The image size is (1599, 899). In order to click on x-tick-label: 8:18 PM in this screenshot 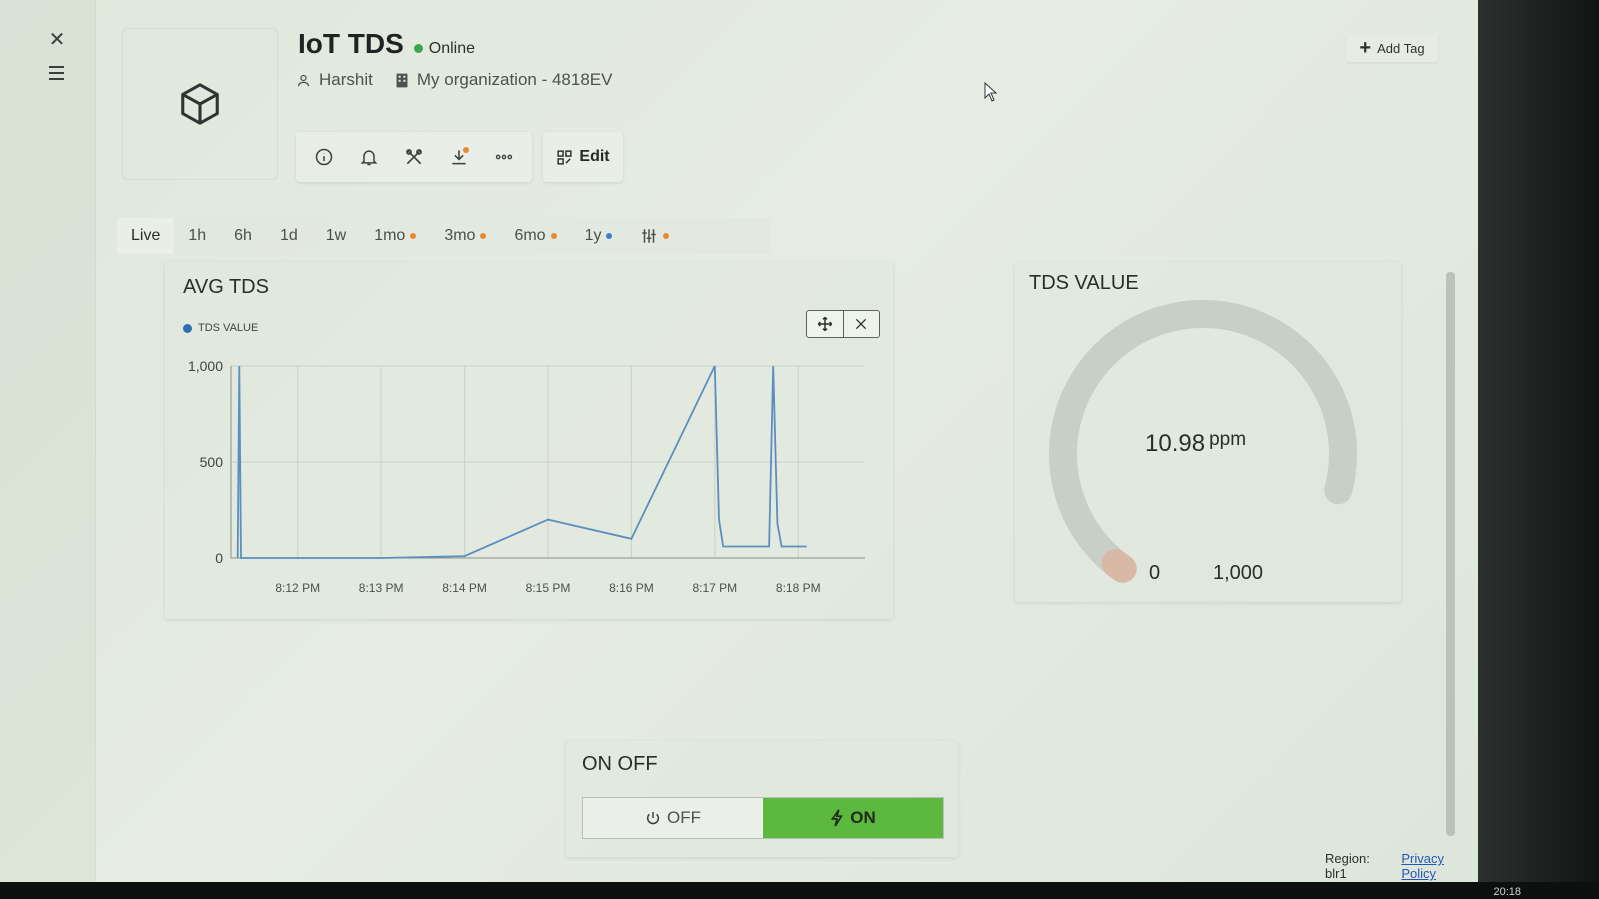, I will do `click(798, 588)`.